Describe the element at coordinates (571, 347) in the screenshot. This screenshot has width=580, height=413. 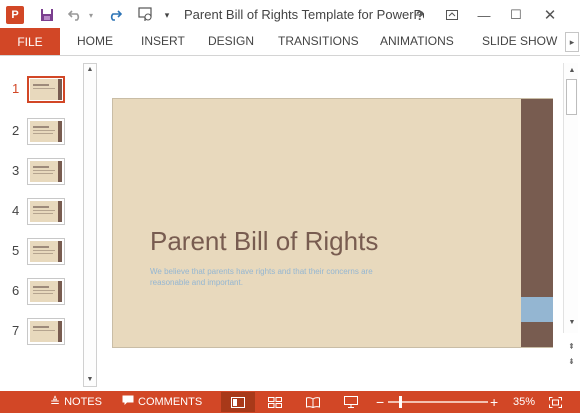
I see `previous-slide-icon: ⇞` at that location.